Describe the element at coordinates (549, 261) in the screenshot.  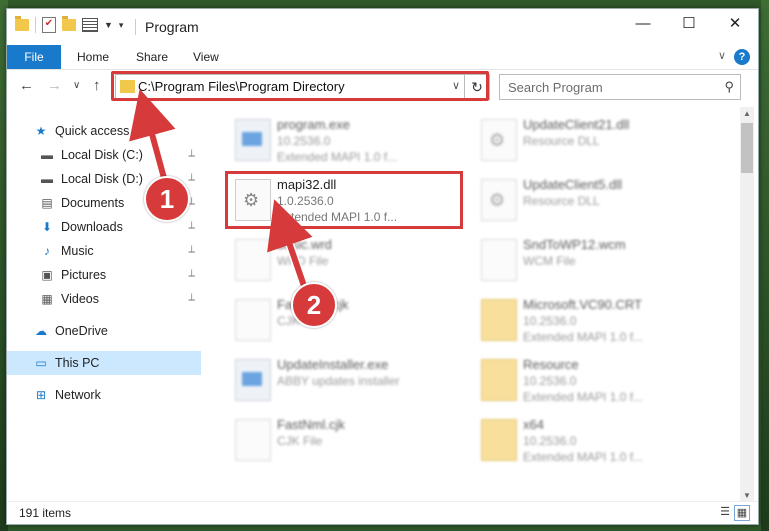
I see `file-detail: WCM File` at that location.